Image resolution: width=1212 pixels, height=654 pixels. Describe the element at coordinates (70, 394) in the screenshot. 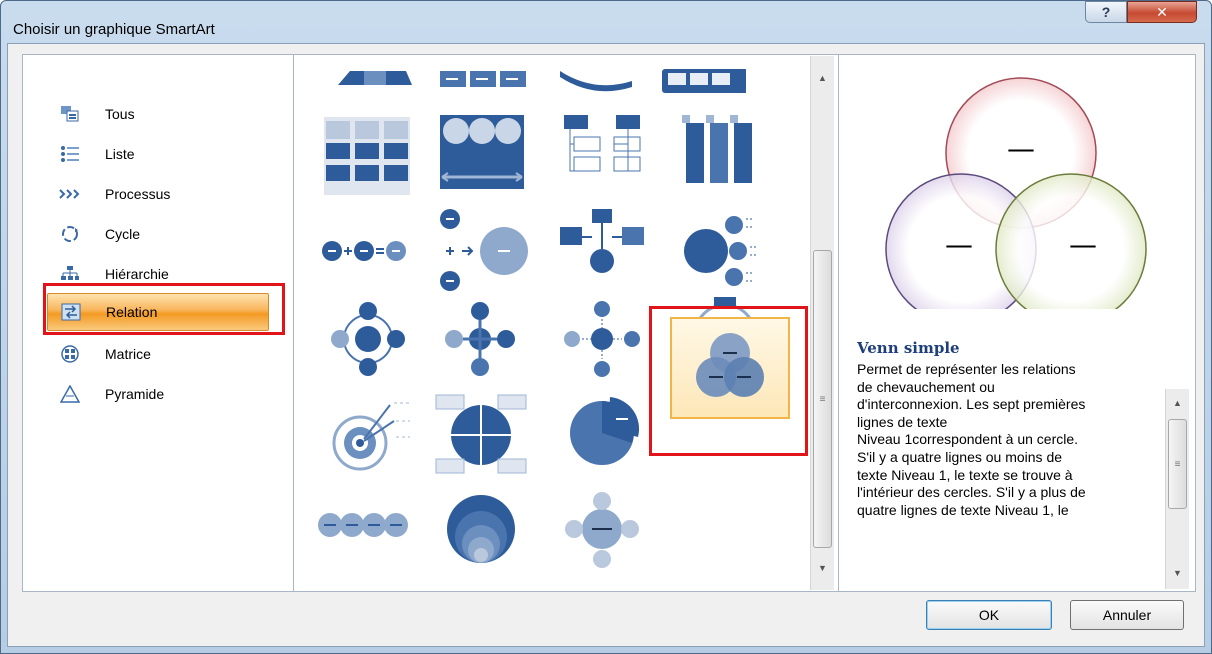

I see `pyramid-icon` at that location.